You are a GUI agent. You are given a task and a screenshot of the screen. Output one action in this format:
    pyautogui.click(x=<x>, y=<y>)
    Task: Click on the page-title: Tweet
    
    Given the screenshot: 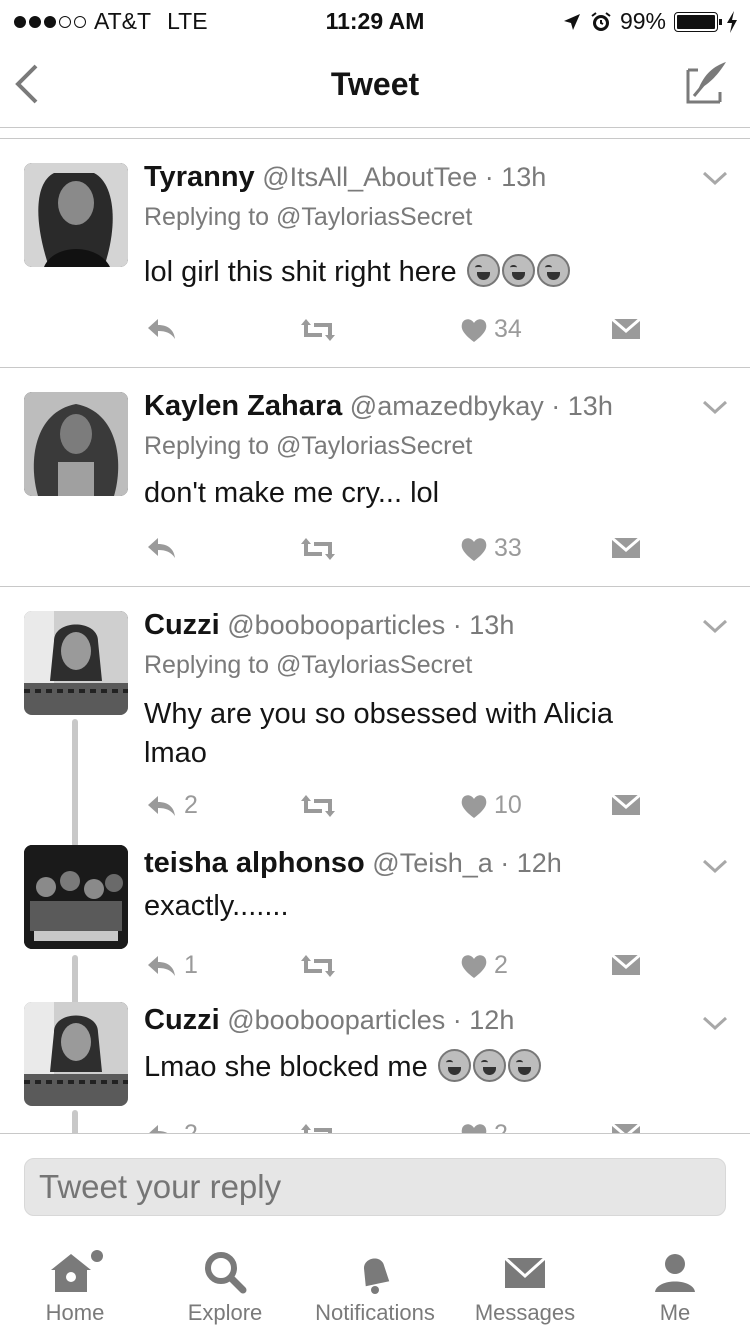 What is the action you would take?
    pyautogui.click(x=375, y=84)
    